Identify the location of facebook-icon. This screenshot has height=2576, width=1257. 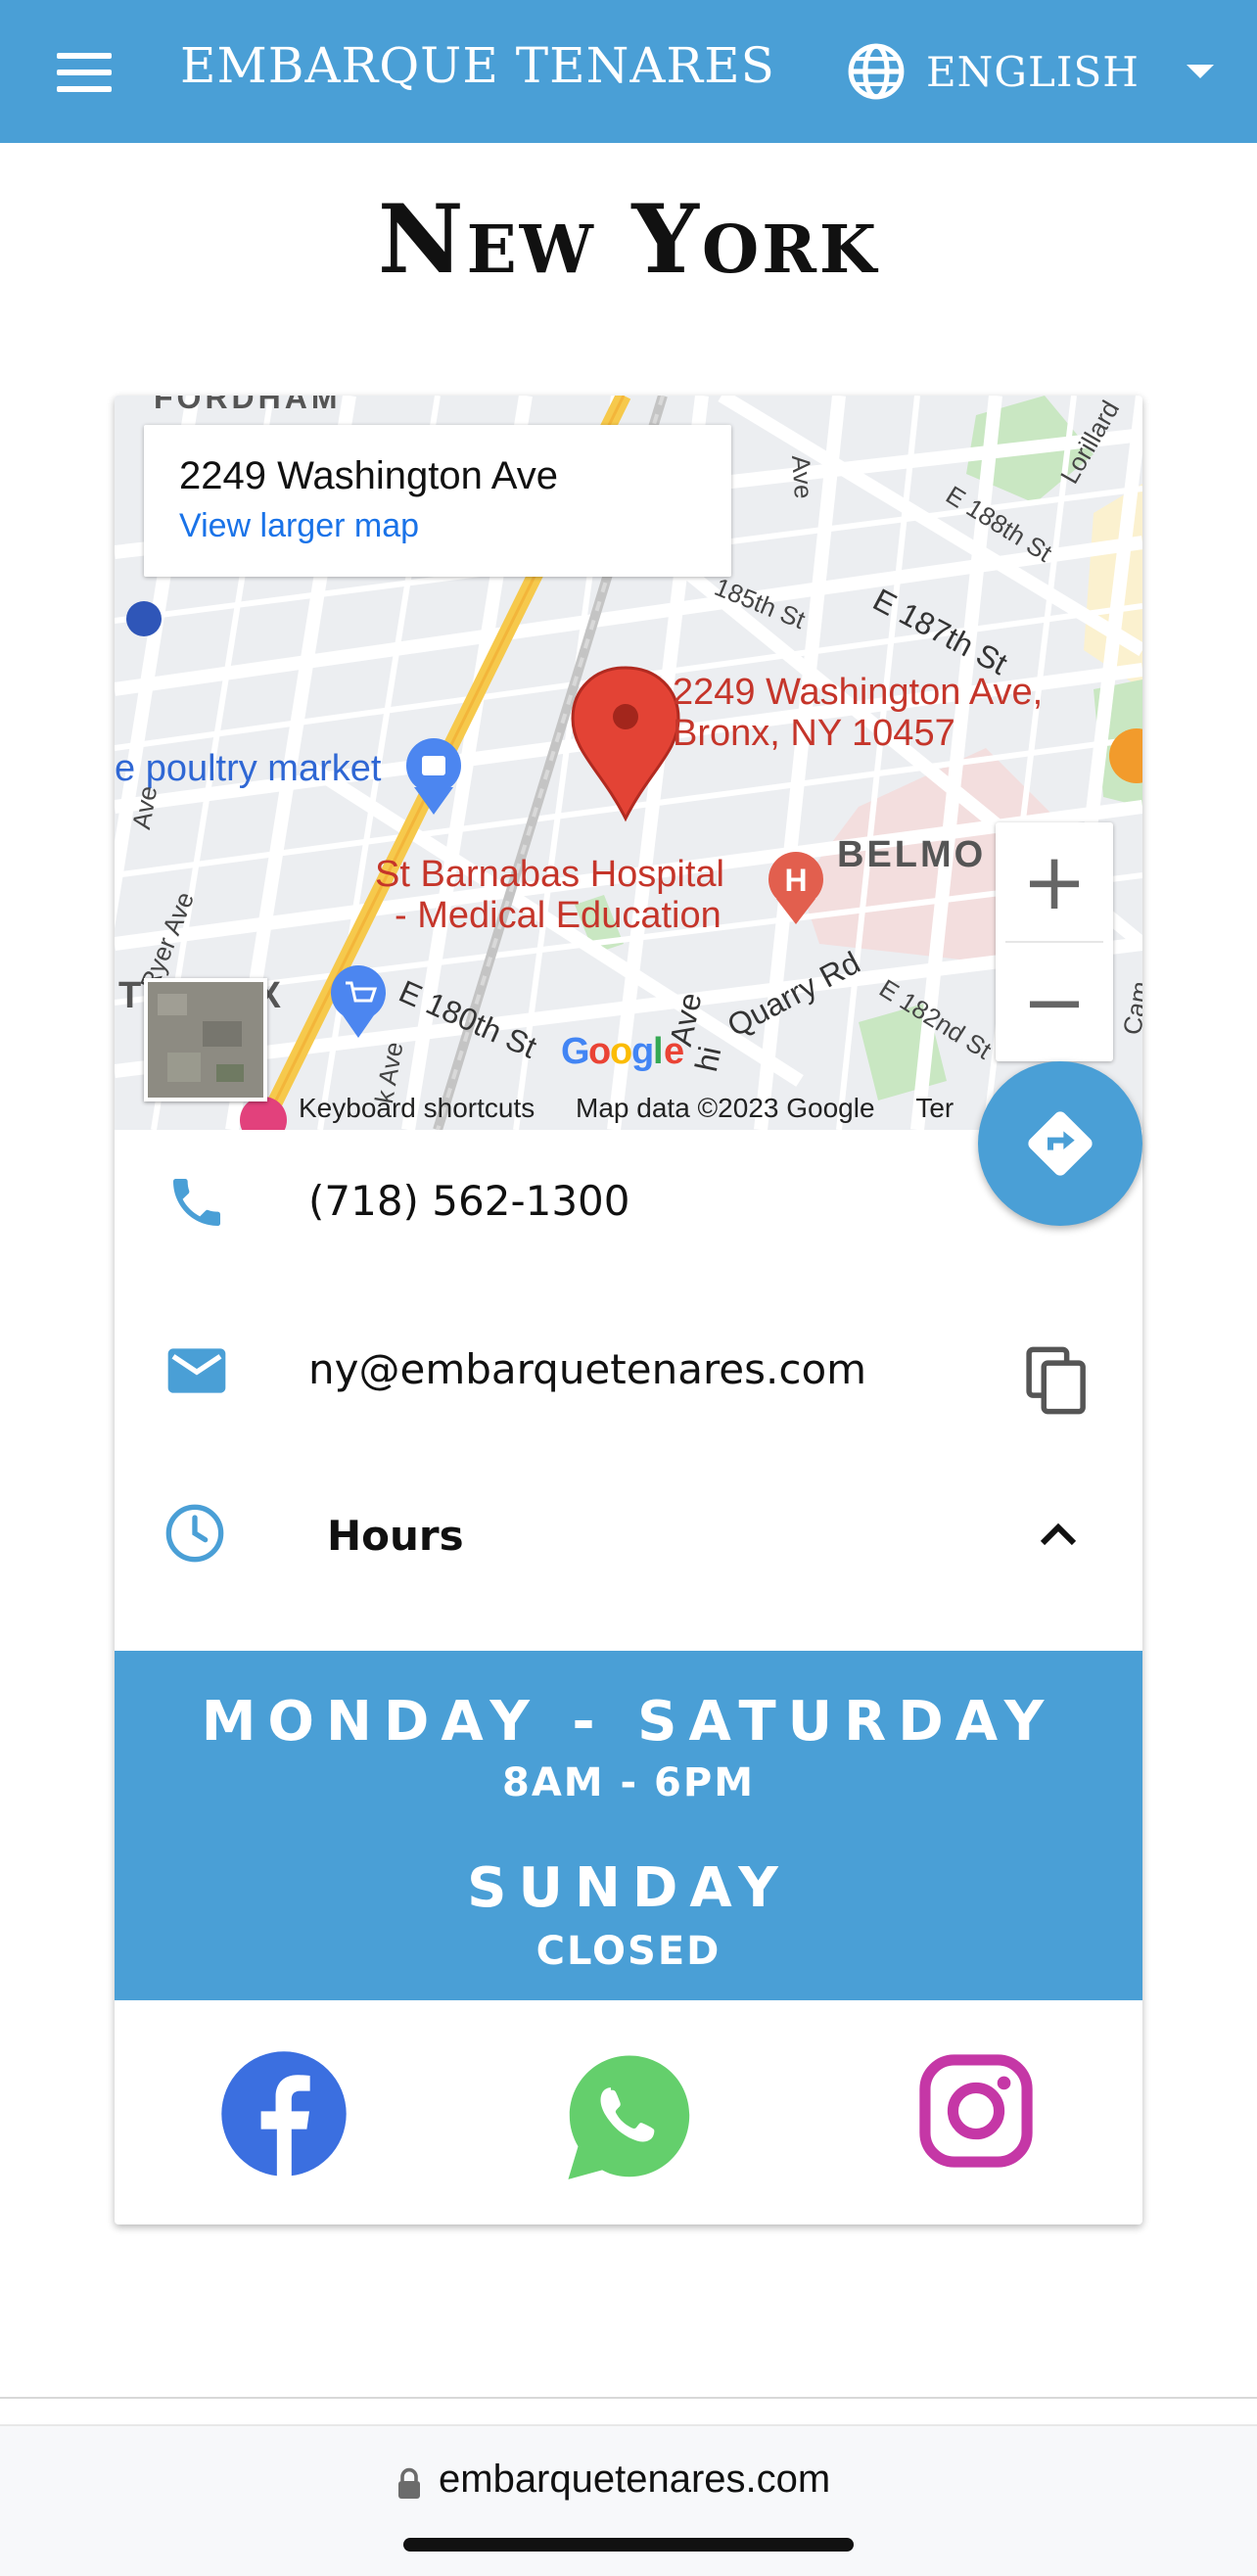
(284, 2114).